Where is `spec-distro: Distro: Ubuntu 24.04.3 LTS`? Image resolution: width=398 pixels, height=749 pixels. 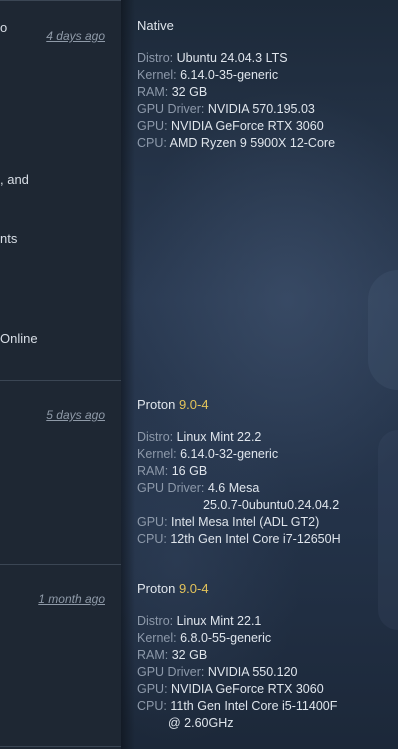
spec-distro: Distro: Ubuntu 24.04.3 LTS is located at coordinates (264, 58).